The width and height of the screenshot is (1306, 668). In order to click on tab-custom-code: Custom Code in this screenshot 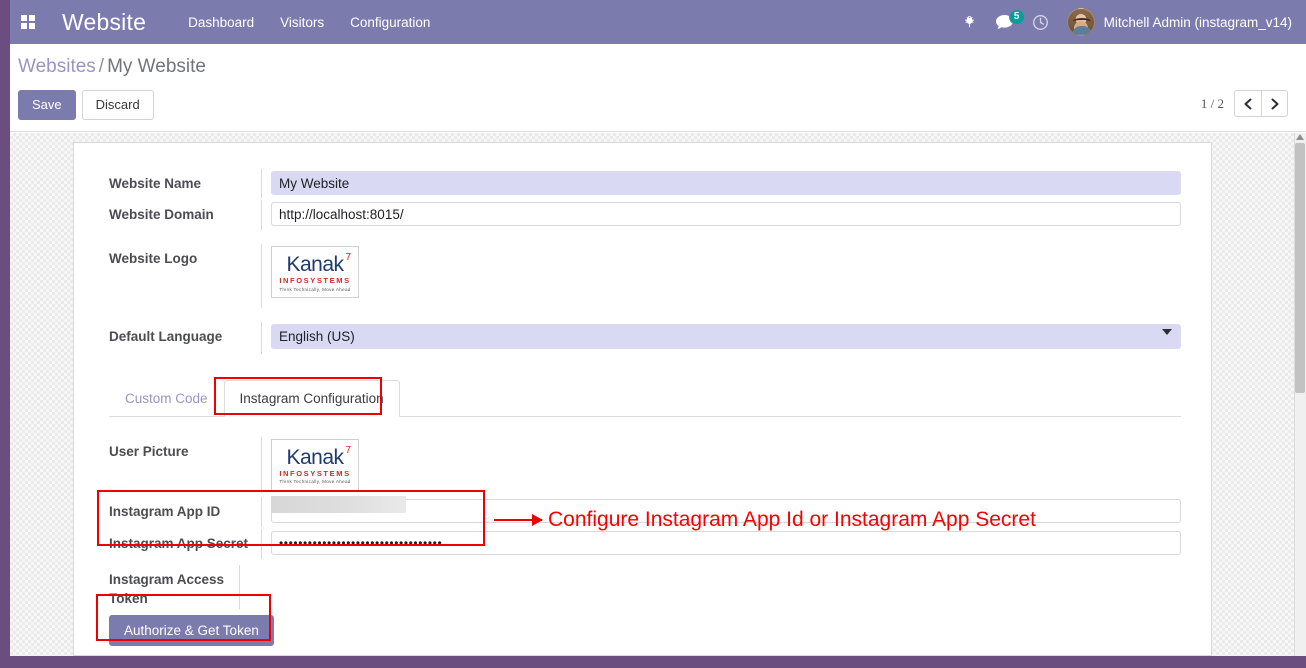, I will do `click(166, 398)`.